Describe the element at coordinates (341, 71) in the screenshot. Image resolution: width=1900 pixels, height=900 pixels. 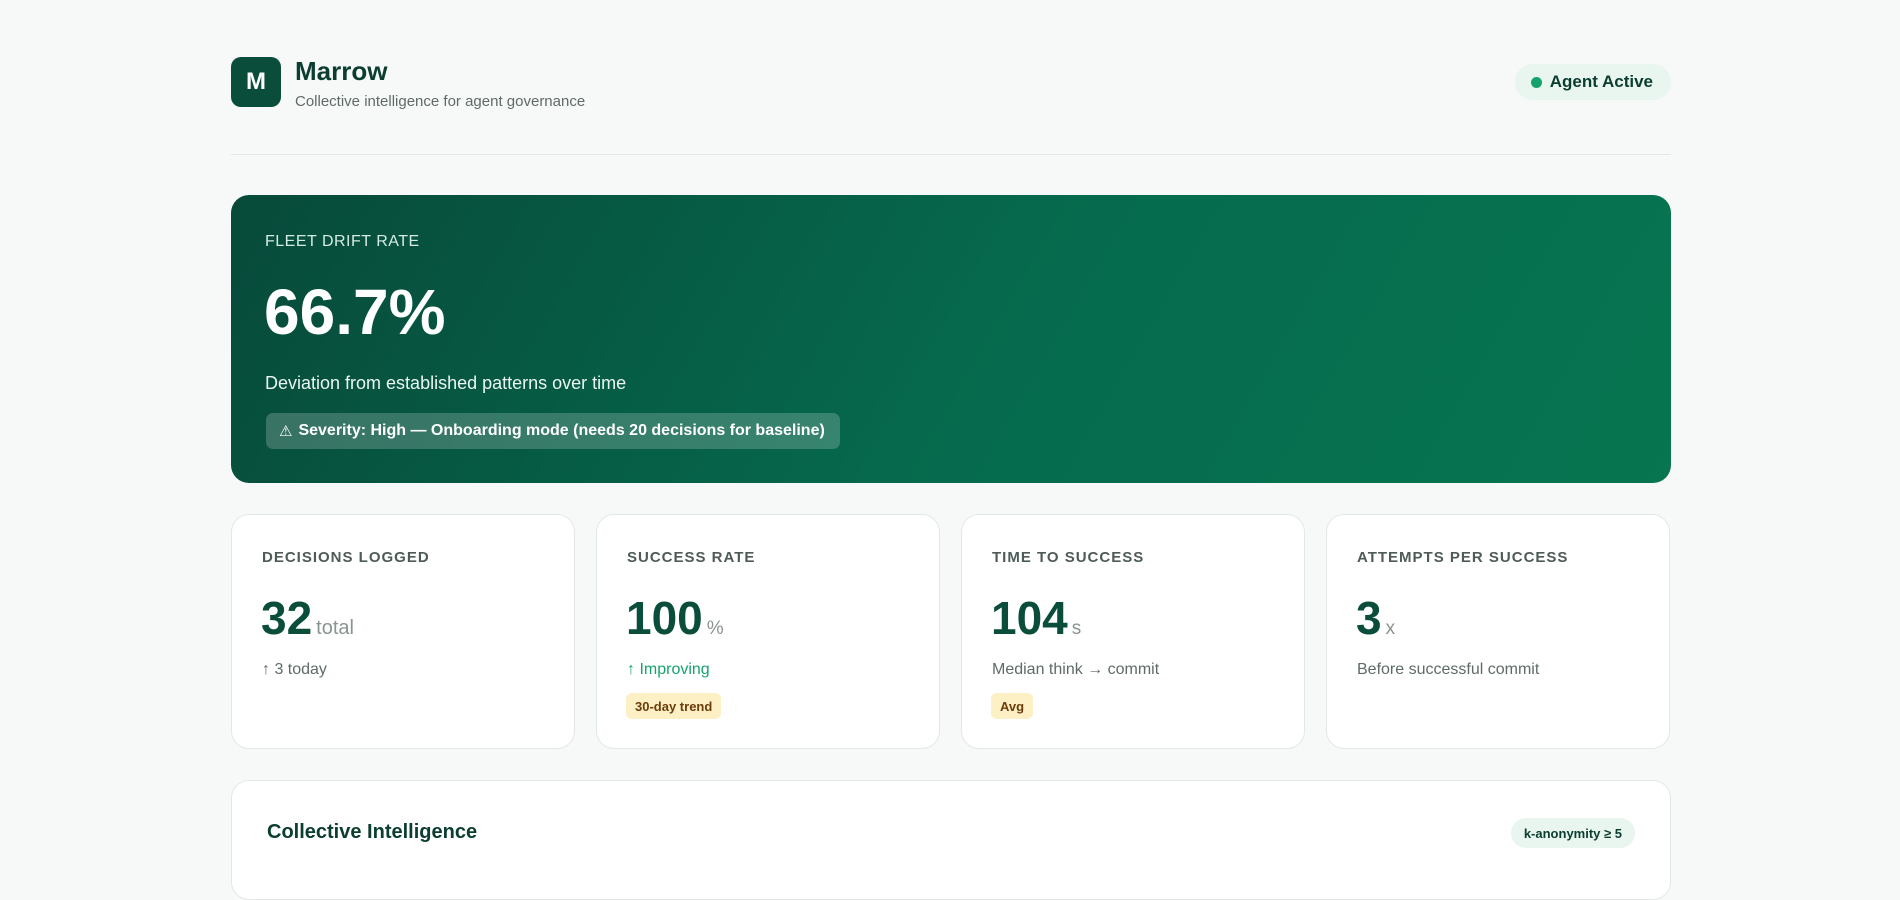
I see `app-title: Marrow` at that location.